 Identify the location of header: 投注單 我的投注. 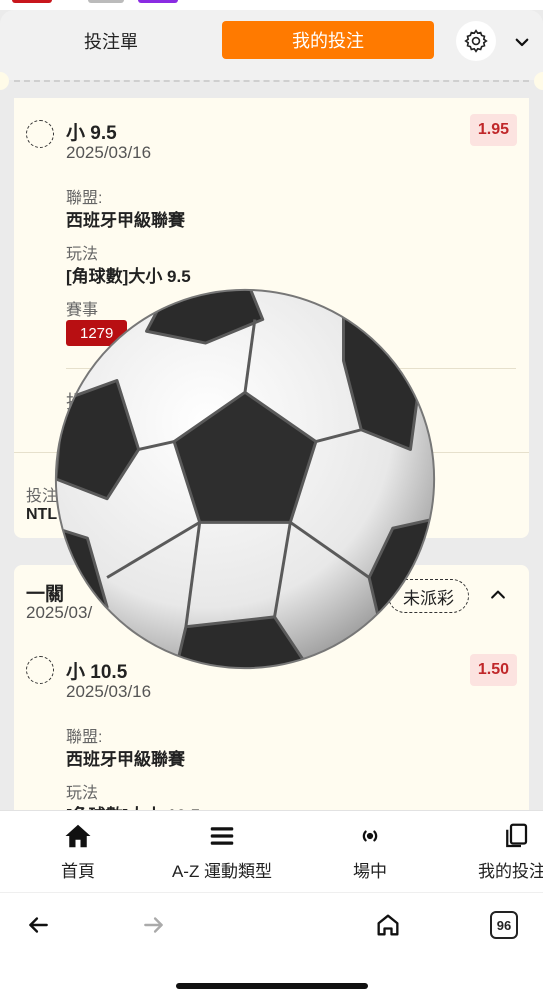
(271, 50).